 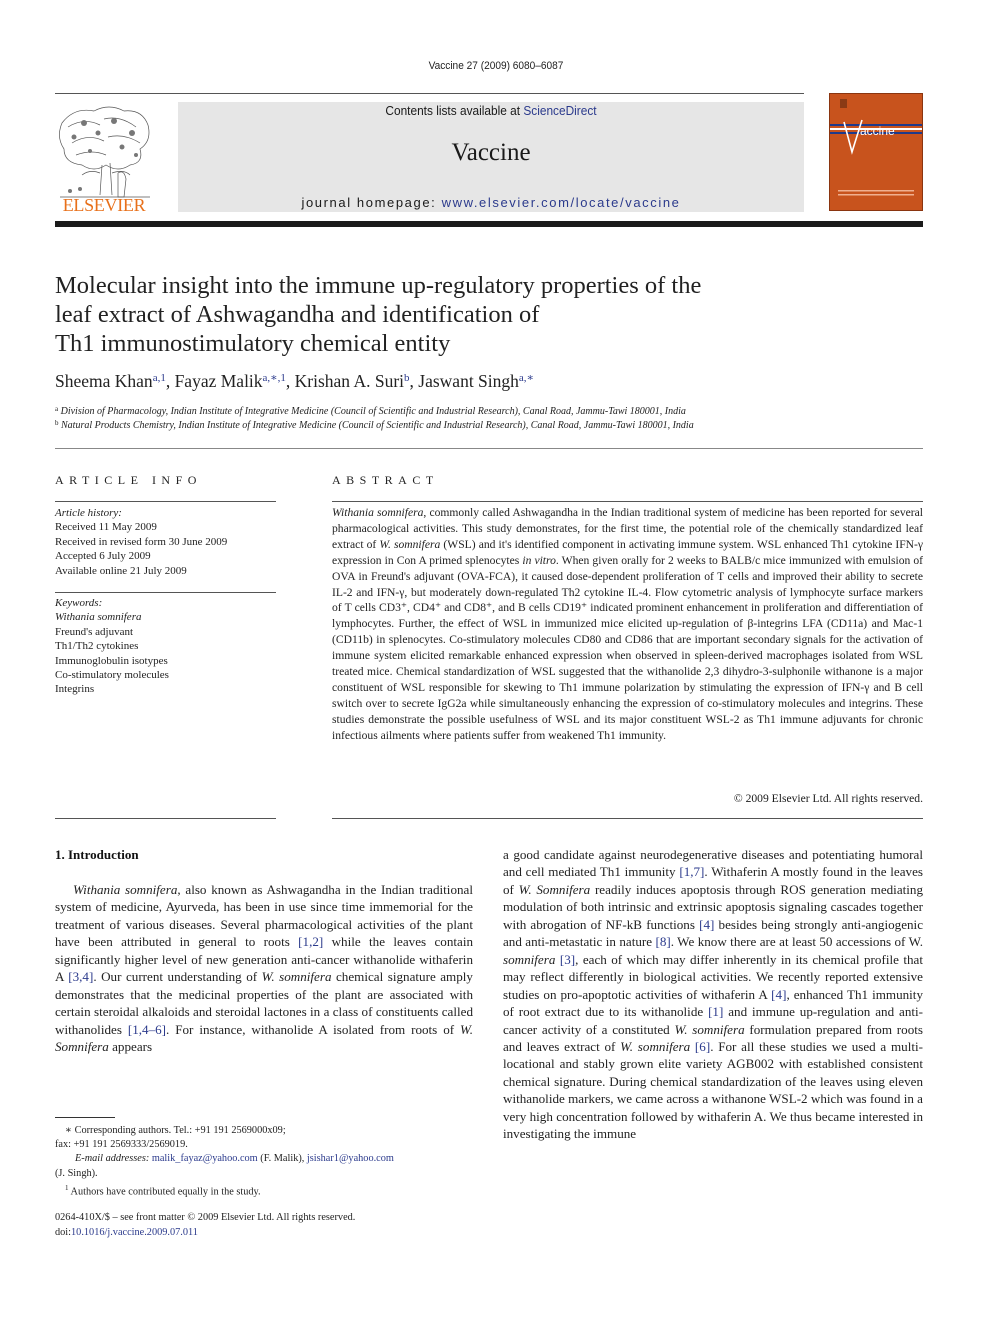 I want to click on history-item: Received 11 May 2009, so click(x=106, y=527).